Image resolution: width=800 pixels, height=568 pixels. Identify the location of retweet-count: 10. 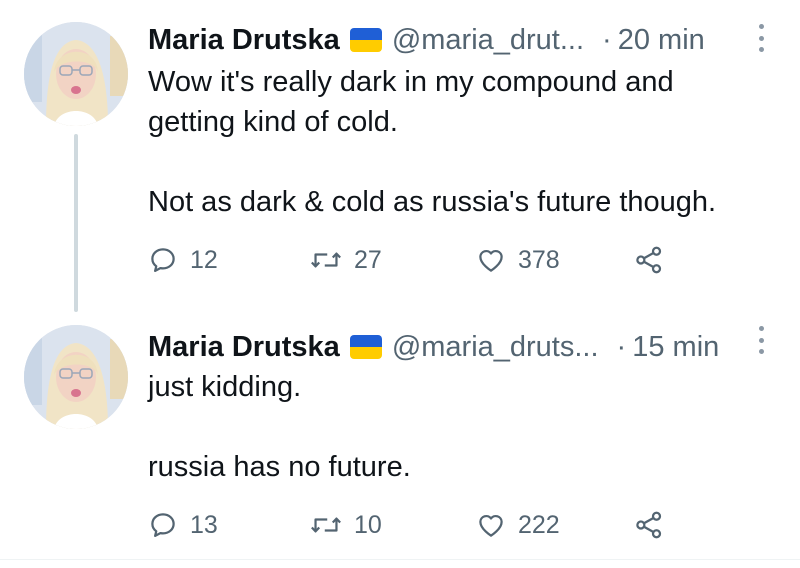
(368, 524).